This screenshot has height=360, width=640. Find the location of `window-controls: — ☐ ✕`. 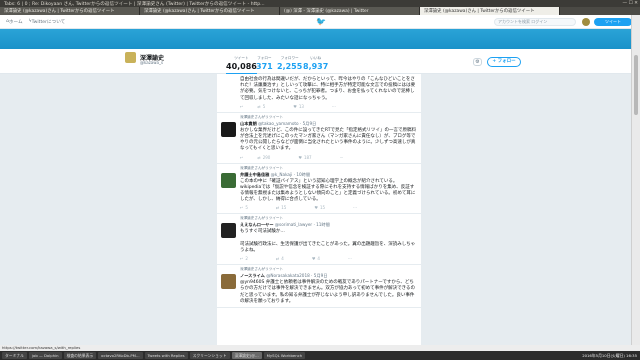

window-controls: — ☐ ✕ is located at coordinates (630, 3).